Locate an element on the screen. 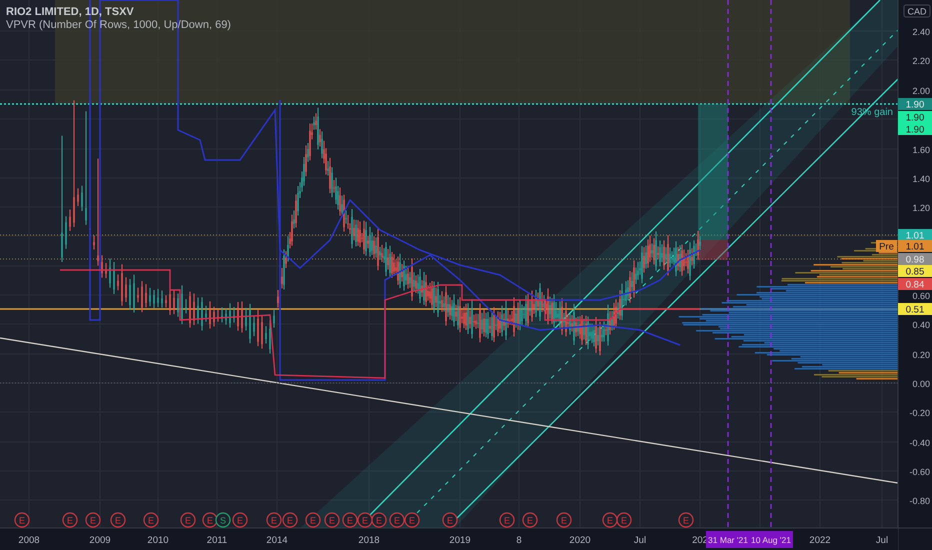 Image resolution: width=932 pixels, height=550 pixels. price-axis-label: 0.00 is located at coordinates (921, 384).